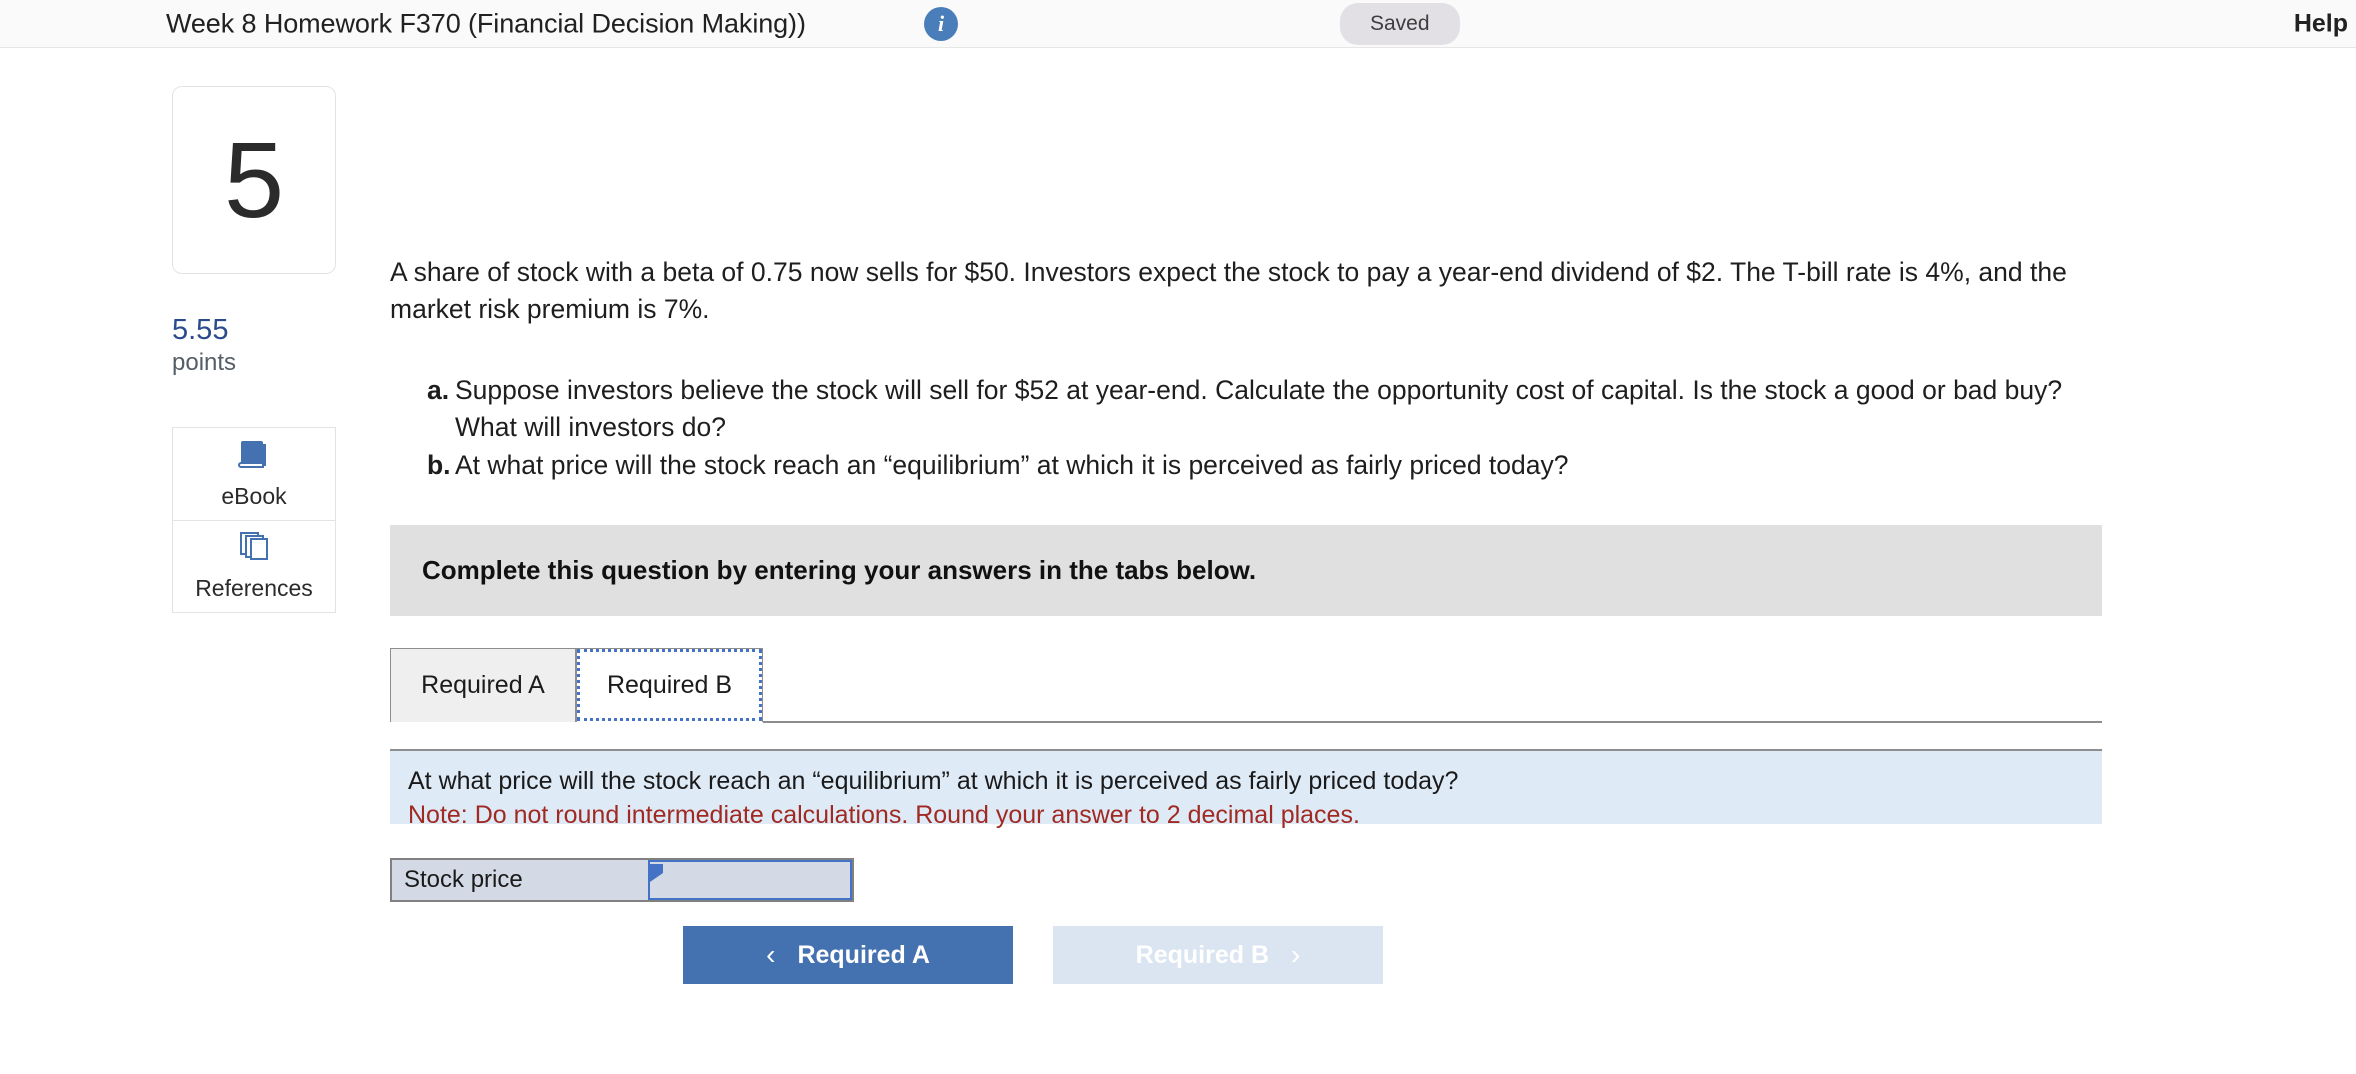 The width and height of the screenshot is (2356, 1074). I want to click on tab-underline, so click(1432, 722).